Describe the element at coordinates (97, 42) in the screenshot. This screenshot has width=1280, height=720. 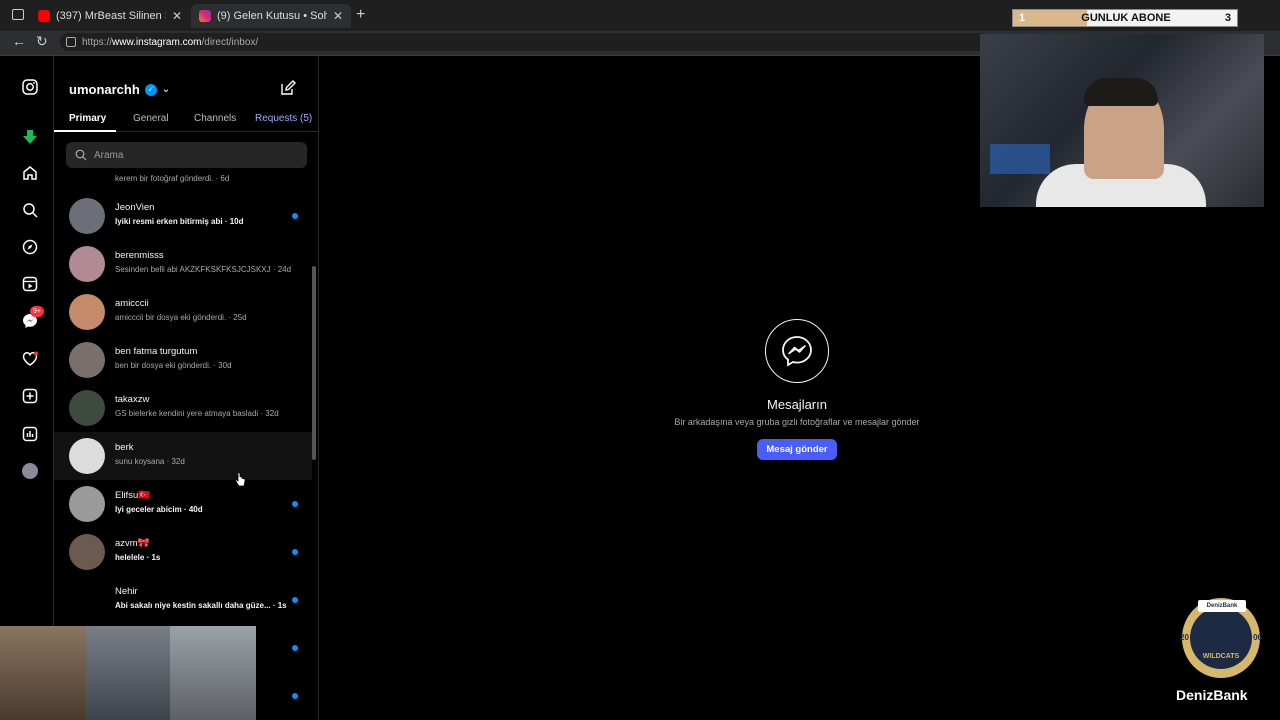
I see `url-prefix: https://` at that location.